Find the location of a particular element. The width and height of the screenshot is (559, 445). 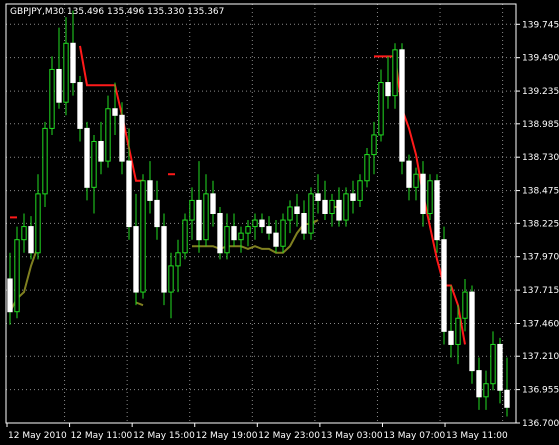

time-tick-label: 13 May 03:00 is located at coordinates (352, 436).